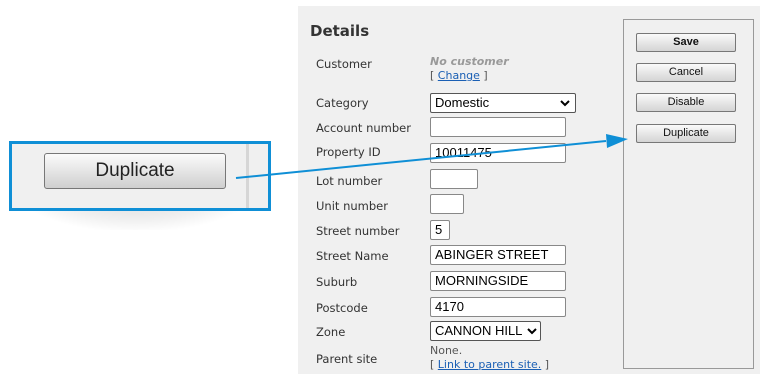 This screenshot has height=376, width=772. What do you see at coordinates (348, 152) in the screenshot?
I see `property-id-label: Property ID` at bounding box center [348, 152].